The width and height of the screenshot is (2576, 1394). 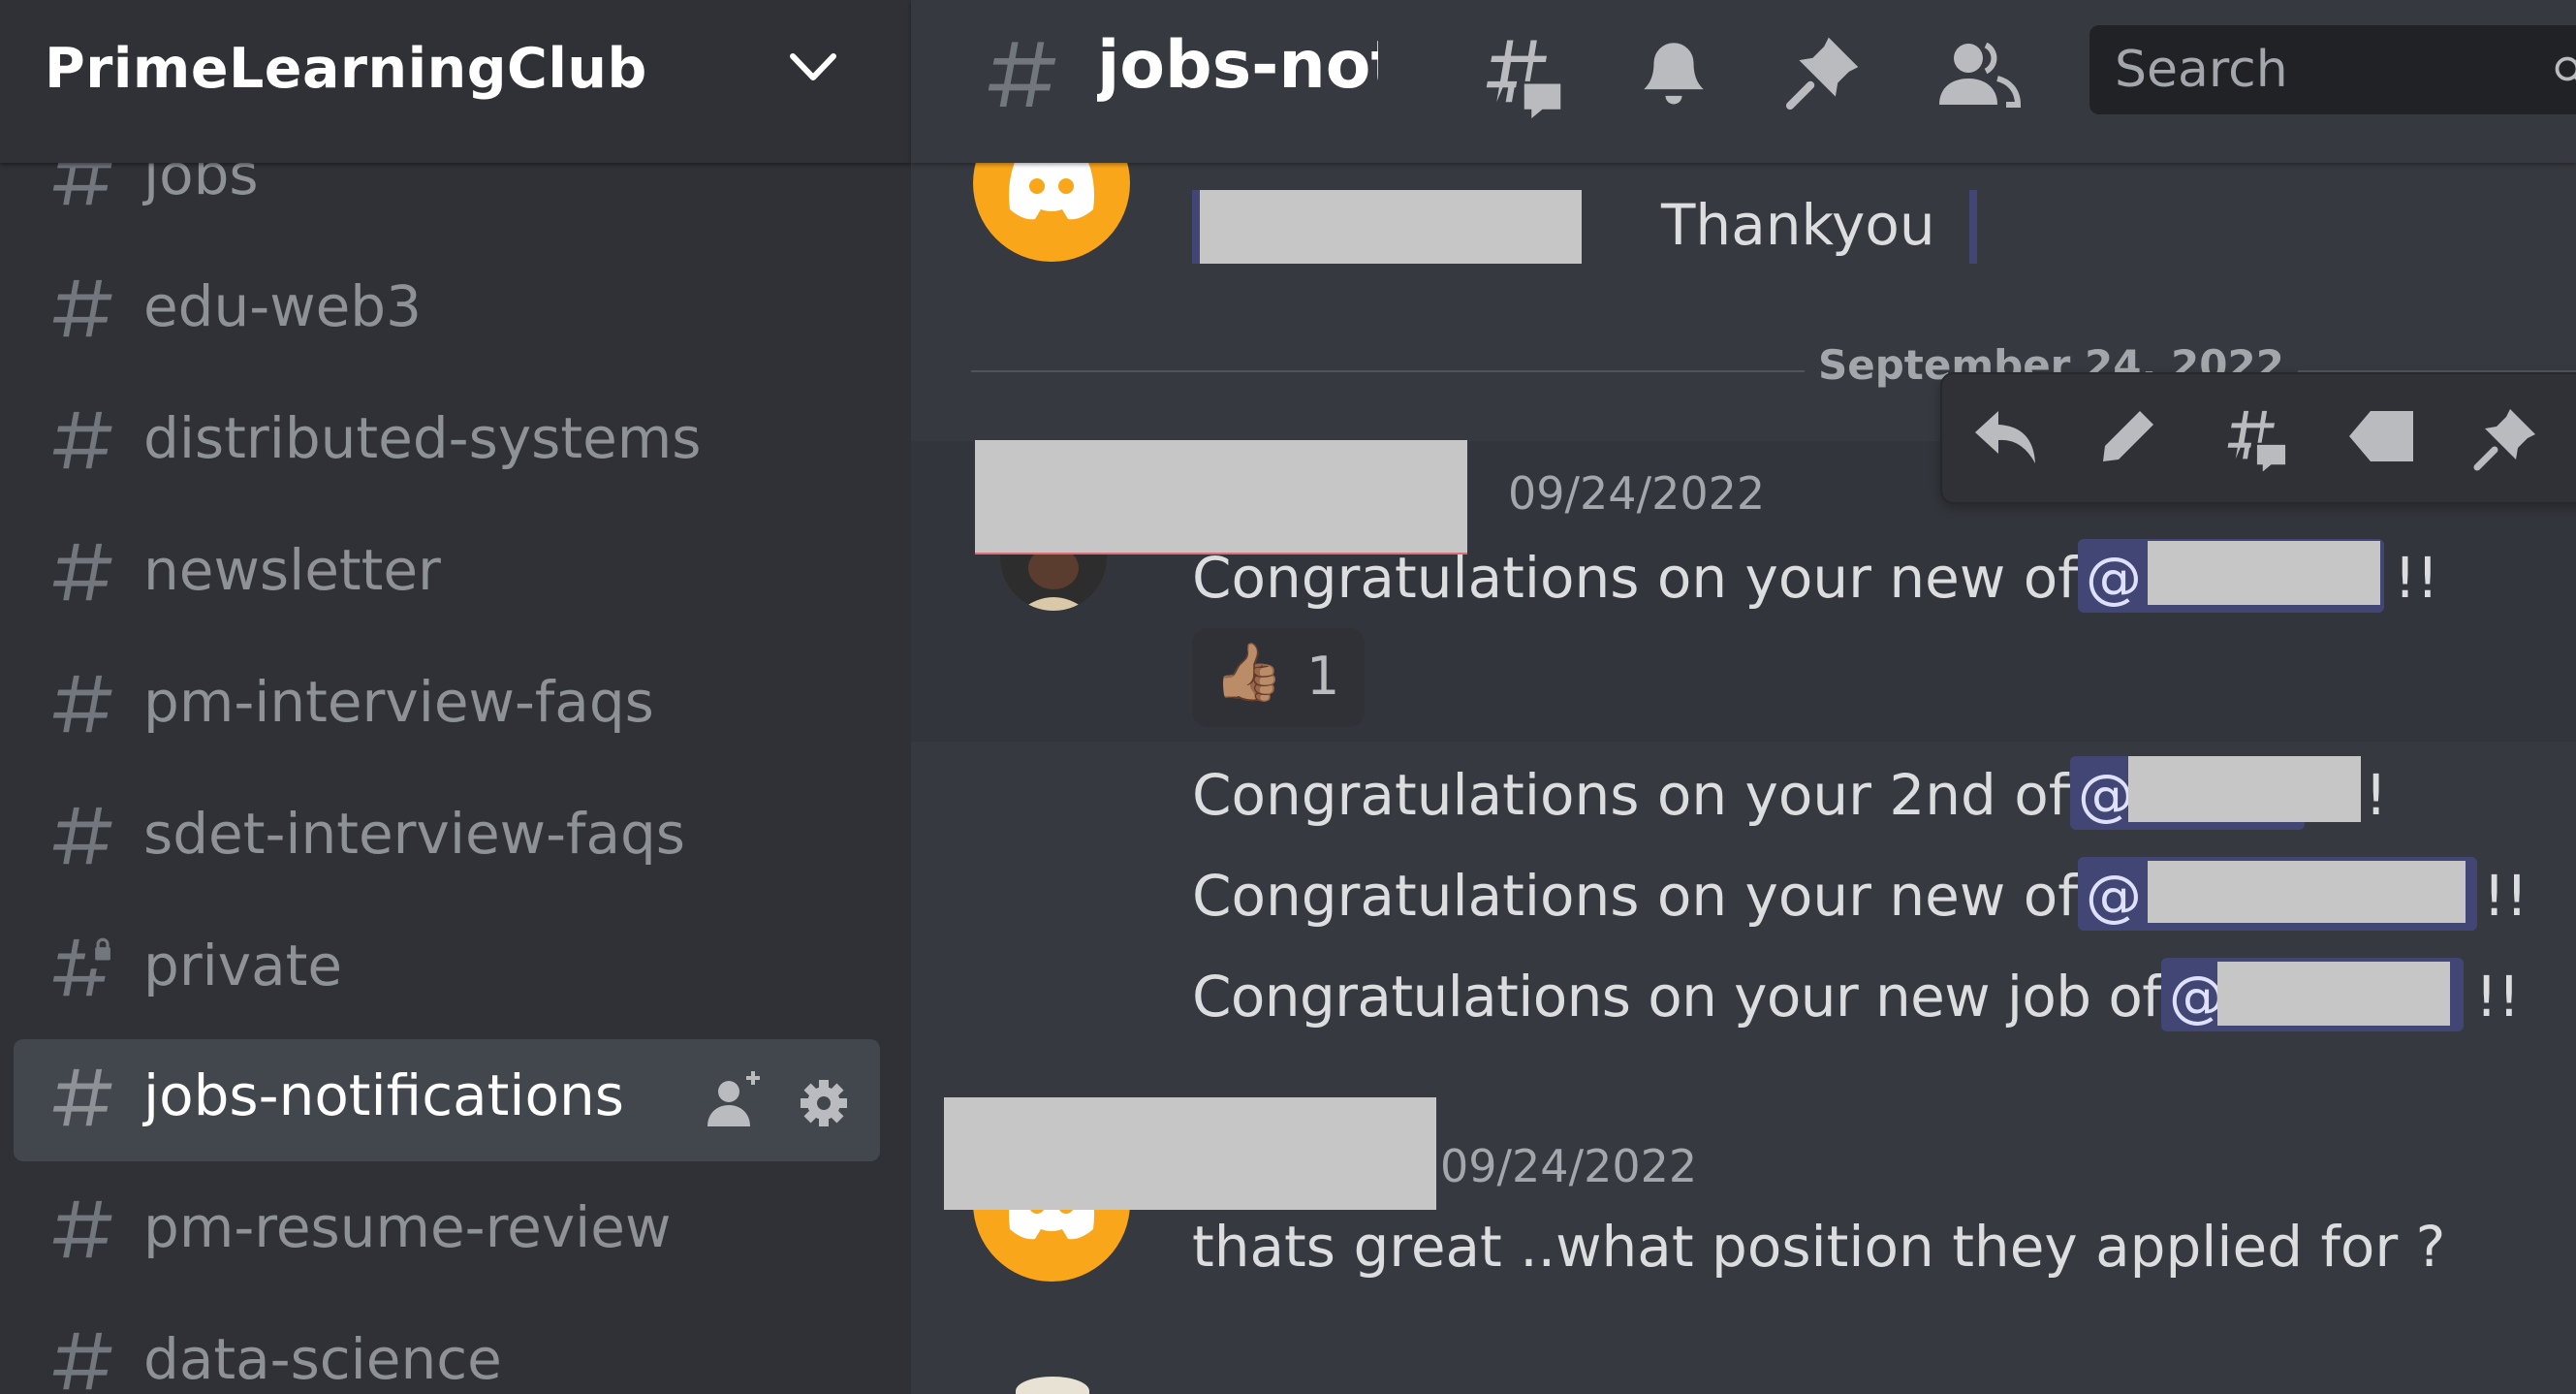 I want to click on channel-label: pm-interview-faqs, so click(x=398, y=702).